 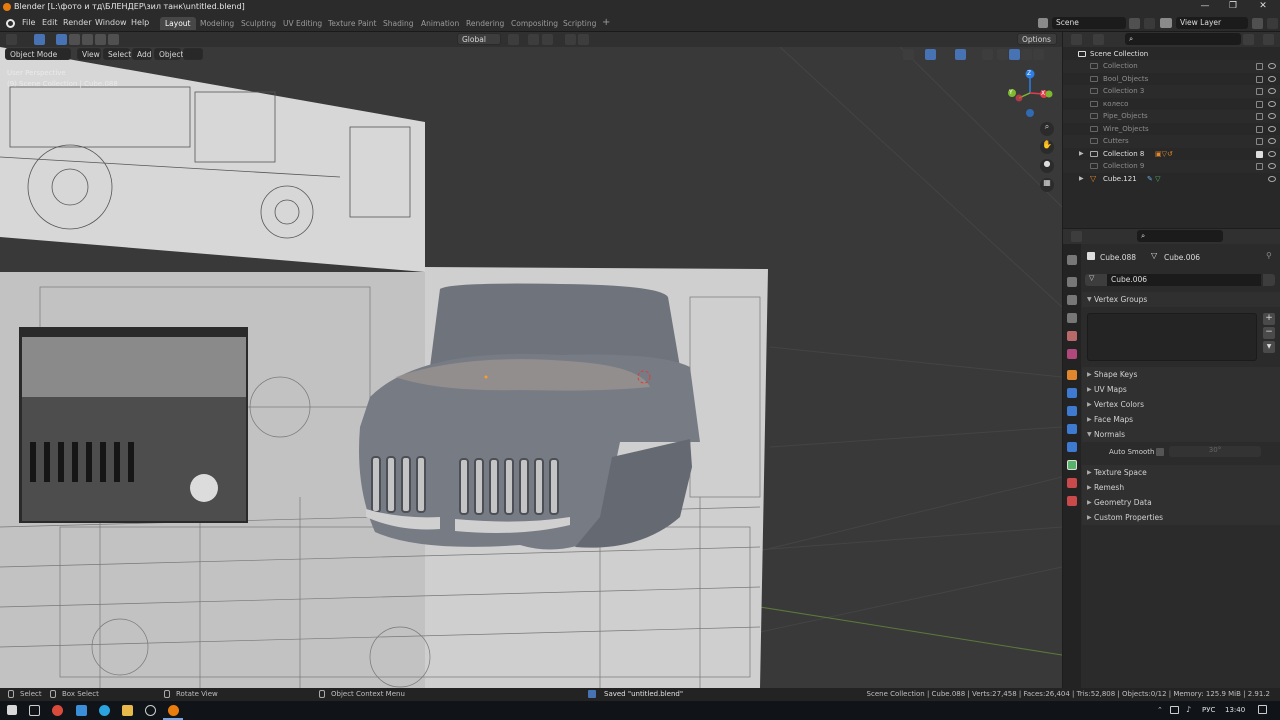 I want to click on shading-wireframe-icon, so click(x=1002, y=54).